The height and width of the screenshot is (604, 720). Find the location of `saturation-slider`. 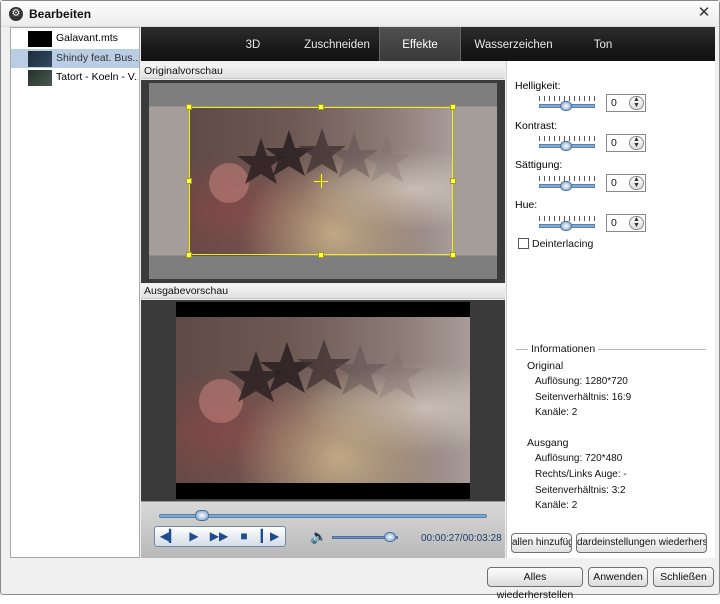

saturation-slider is located at coordinates (567, 184).